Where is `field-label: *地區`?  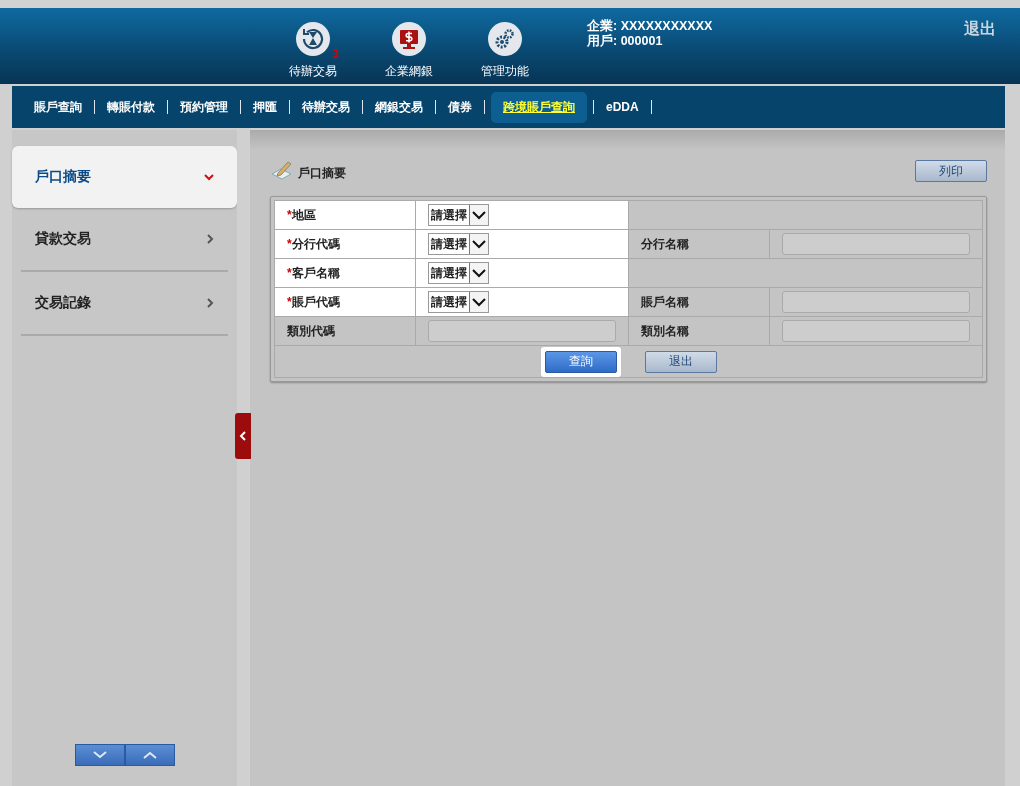 field-label: *地區 is located at coordinates (345, 215).